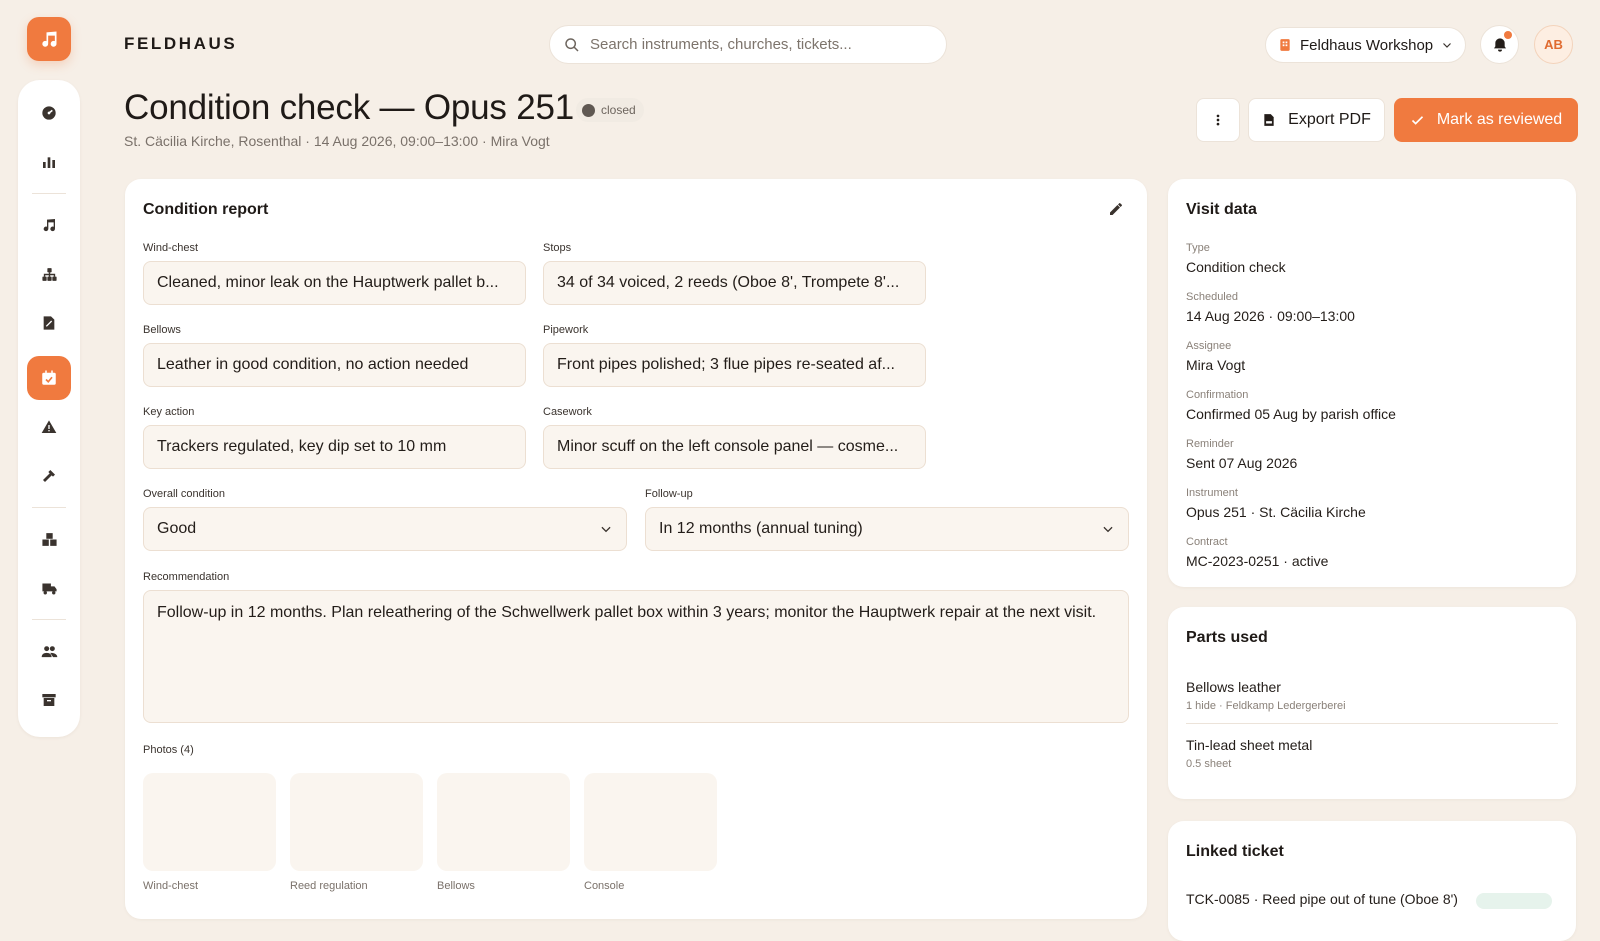  I want to click on visit-row-value: Sent 07 Aug 2026, so click(1242, 463).